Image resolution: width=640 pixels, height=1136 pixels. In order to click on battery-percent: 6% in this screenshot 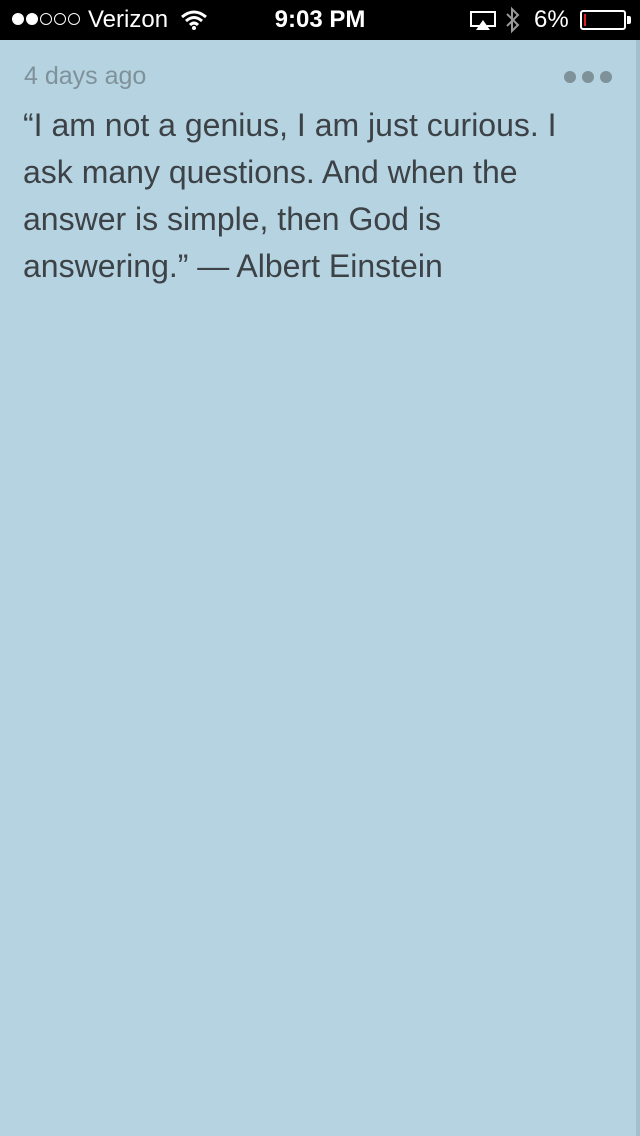, I will do `click(551, 19)`.